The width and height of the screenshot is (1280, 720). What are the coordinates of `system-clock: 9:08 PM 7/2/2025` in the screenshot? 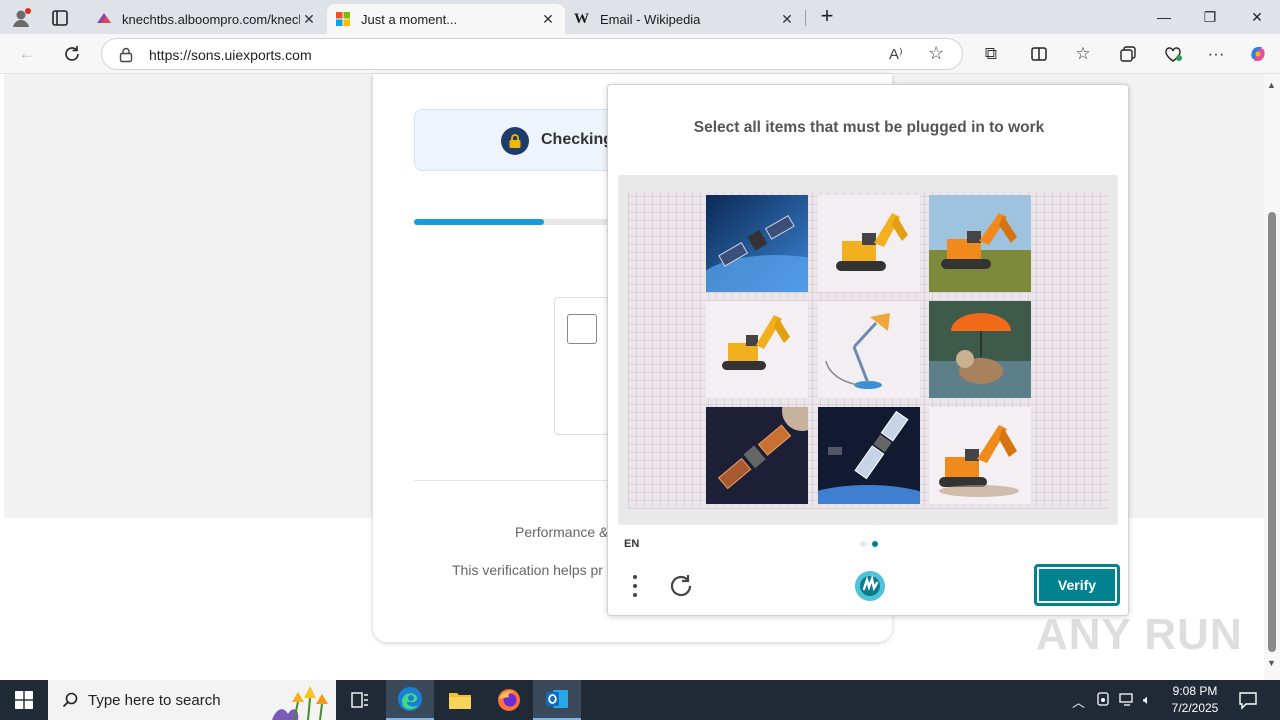 It's located at (1195, 700).